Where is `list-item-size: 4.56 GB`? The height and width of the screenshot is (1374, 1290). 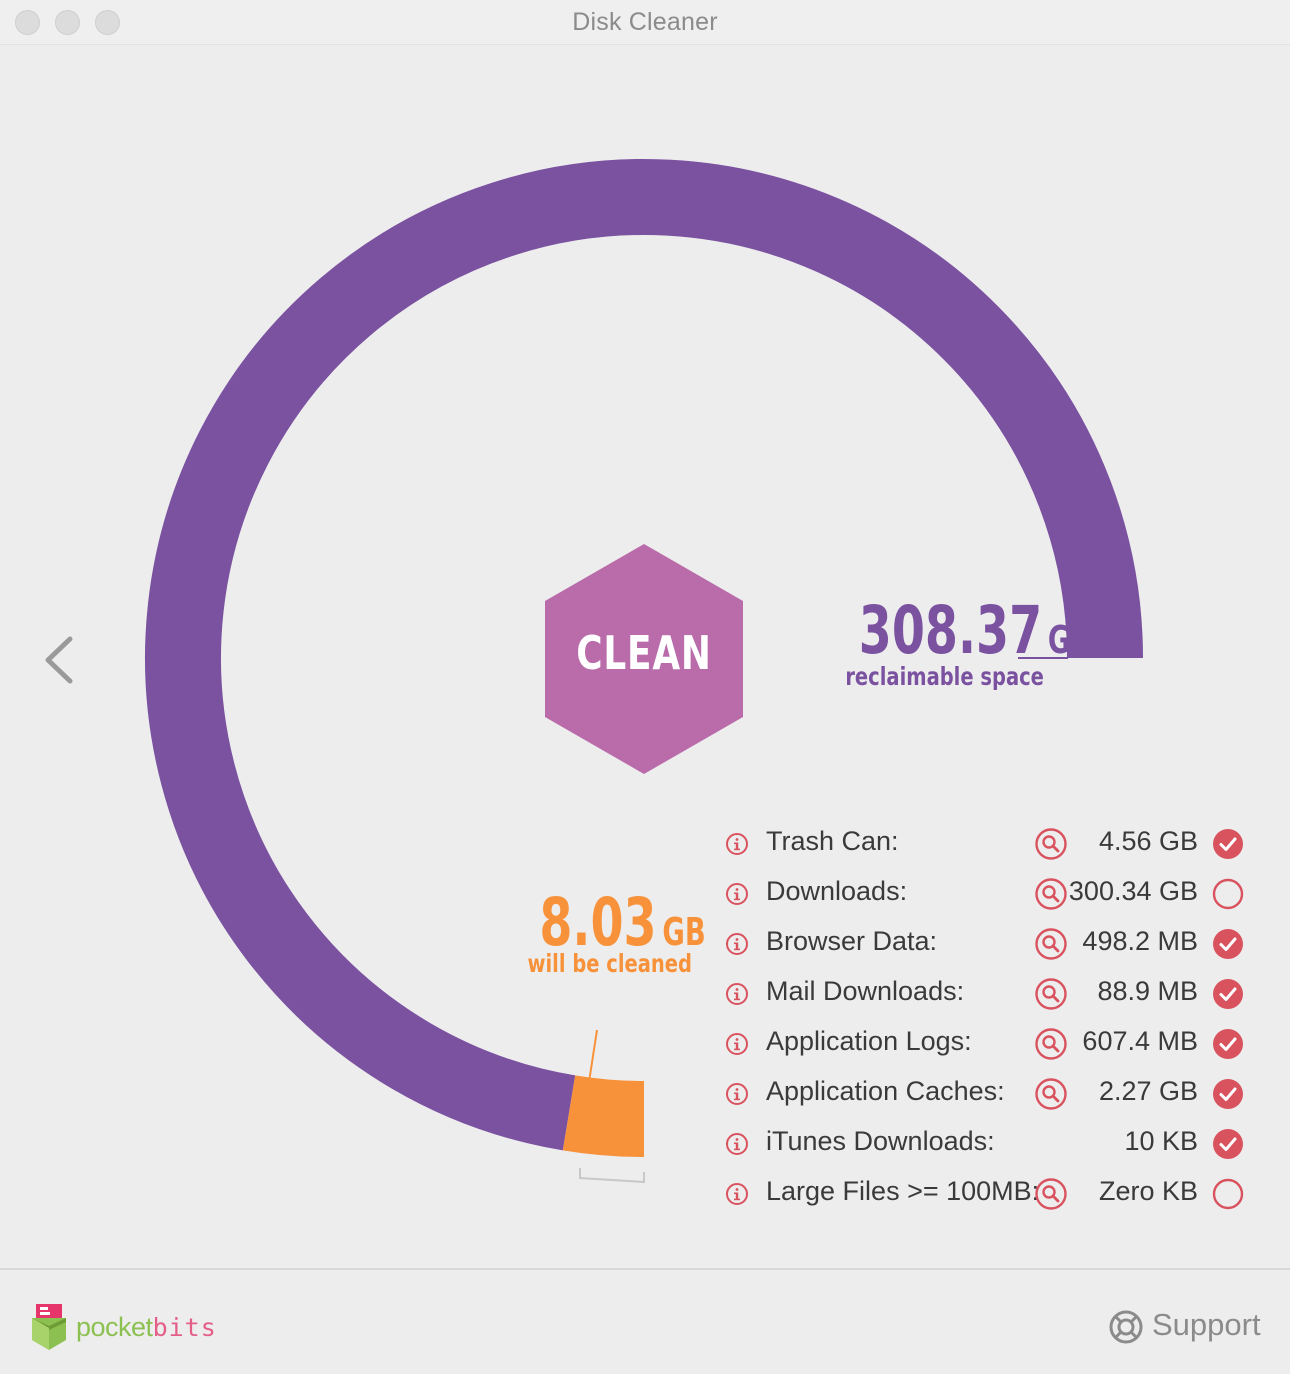
list-item-size: 4.56 GB is located at coordinates (1148, 841).